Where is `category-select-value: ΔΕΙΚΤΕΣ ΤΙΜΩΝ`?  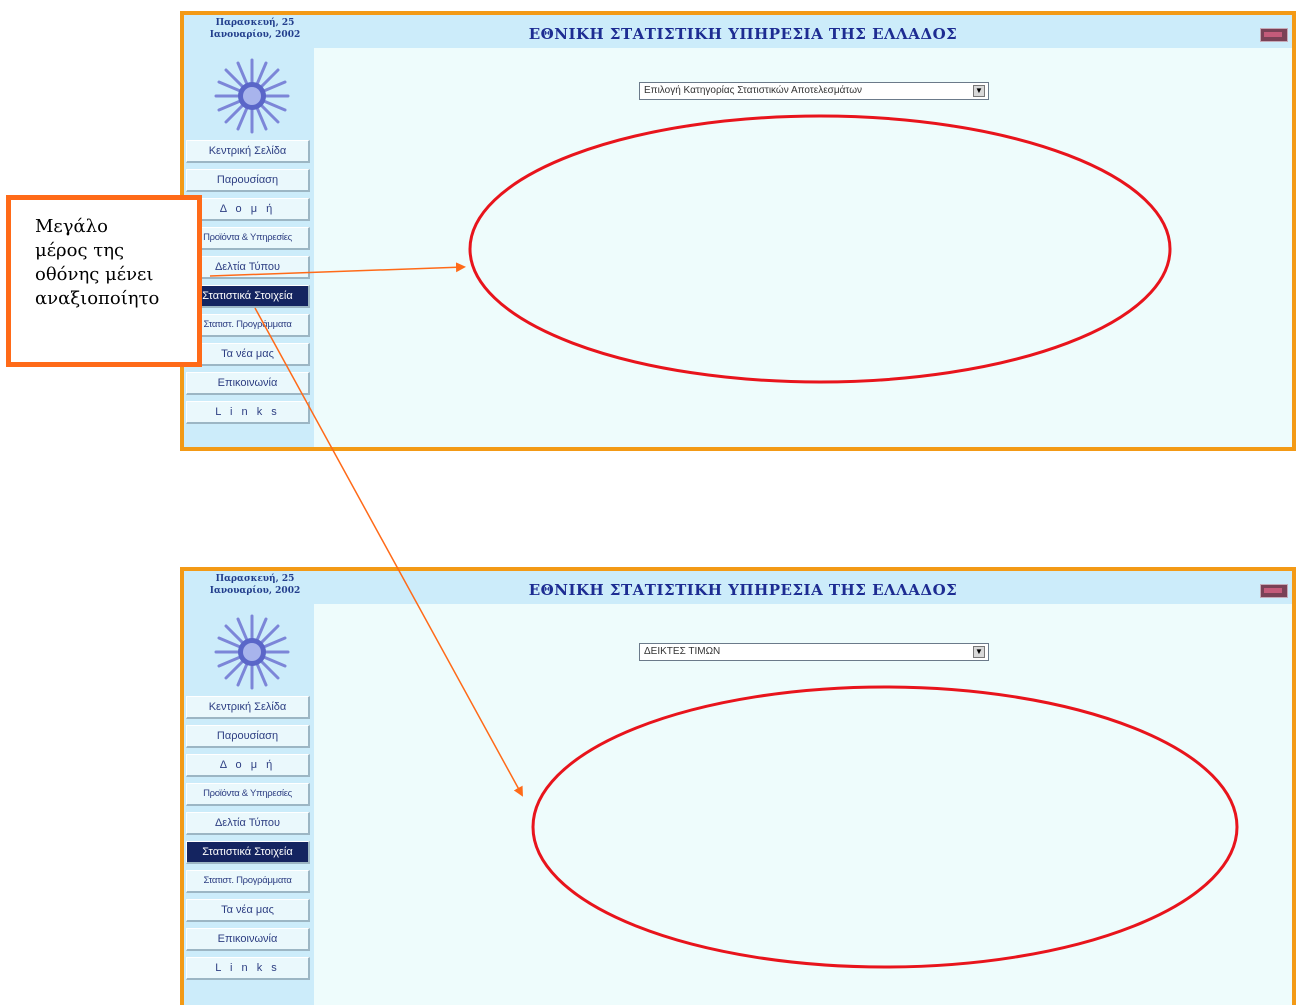 category-select-value: ΔΕΙΚΤΕΣ ΤΙΜΩΝ is located at coordinates (682, 651).